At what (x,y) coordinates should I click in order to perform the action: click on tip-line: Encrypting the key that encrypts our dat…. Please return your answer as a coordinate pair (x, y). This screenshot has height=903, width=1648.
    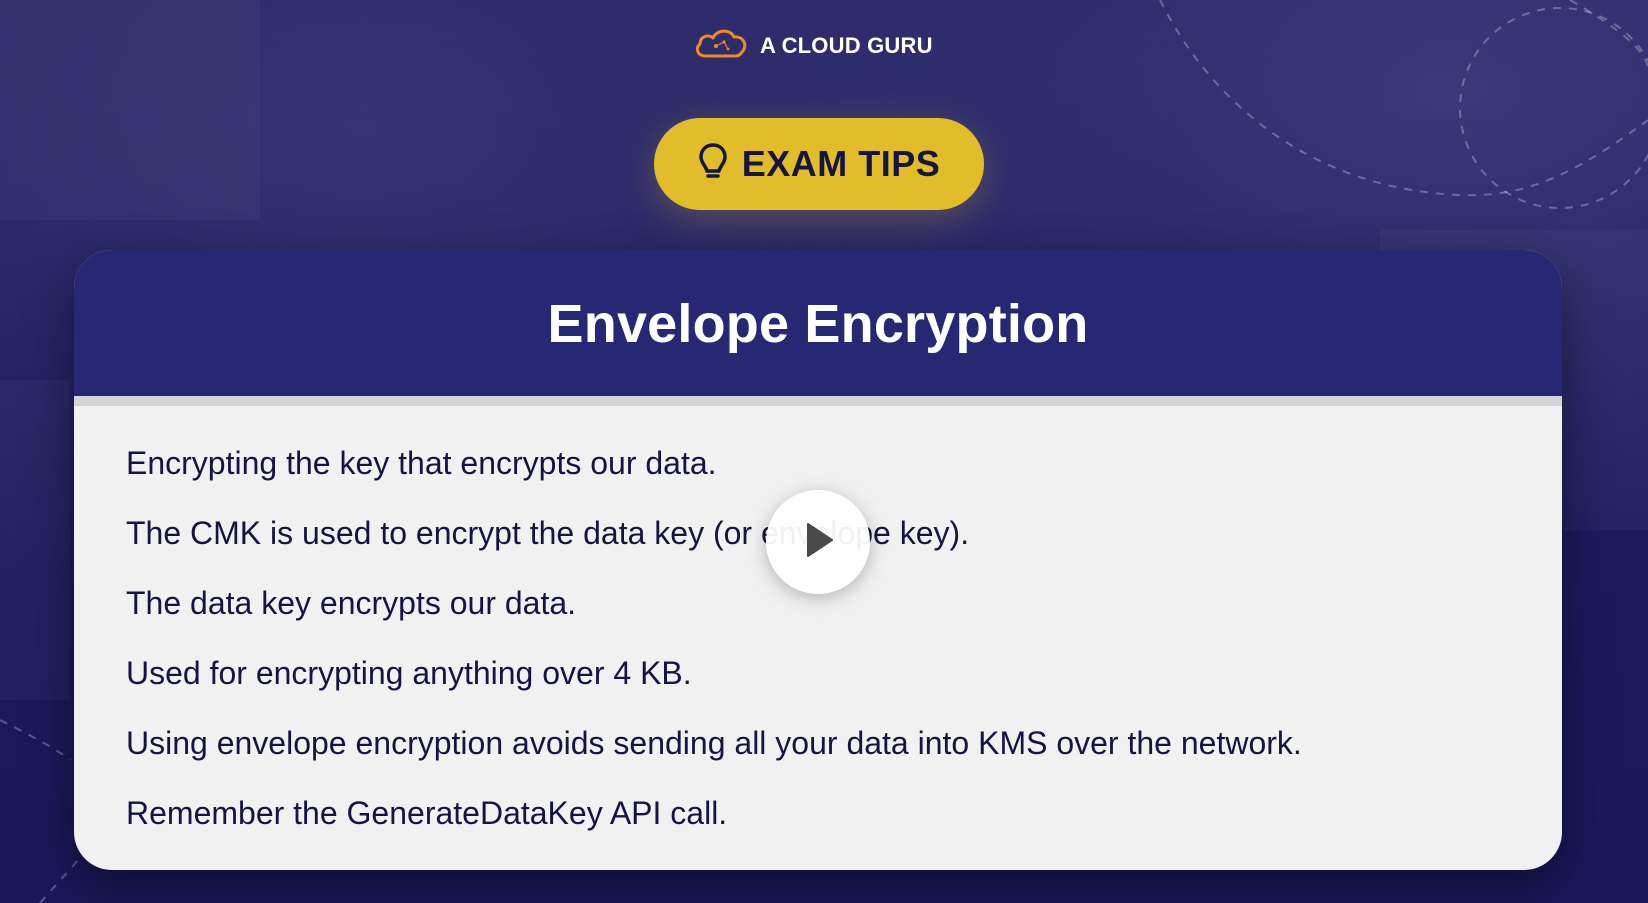
    Looking at the image, I should click on (421, 463).